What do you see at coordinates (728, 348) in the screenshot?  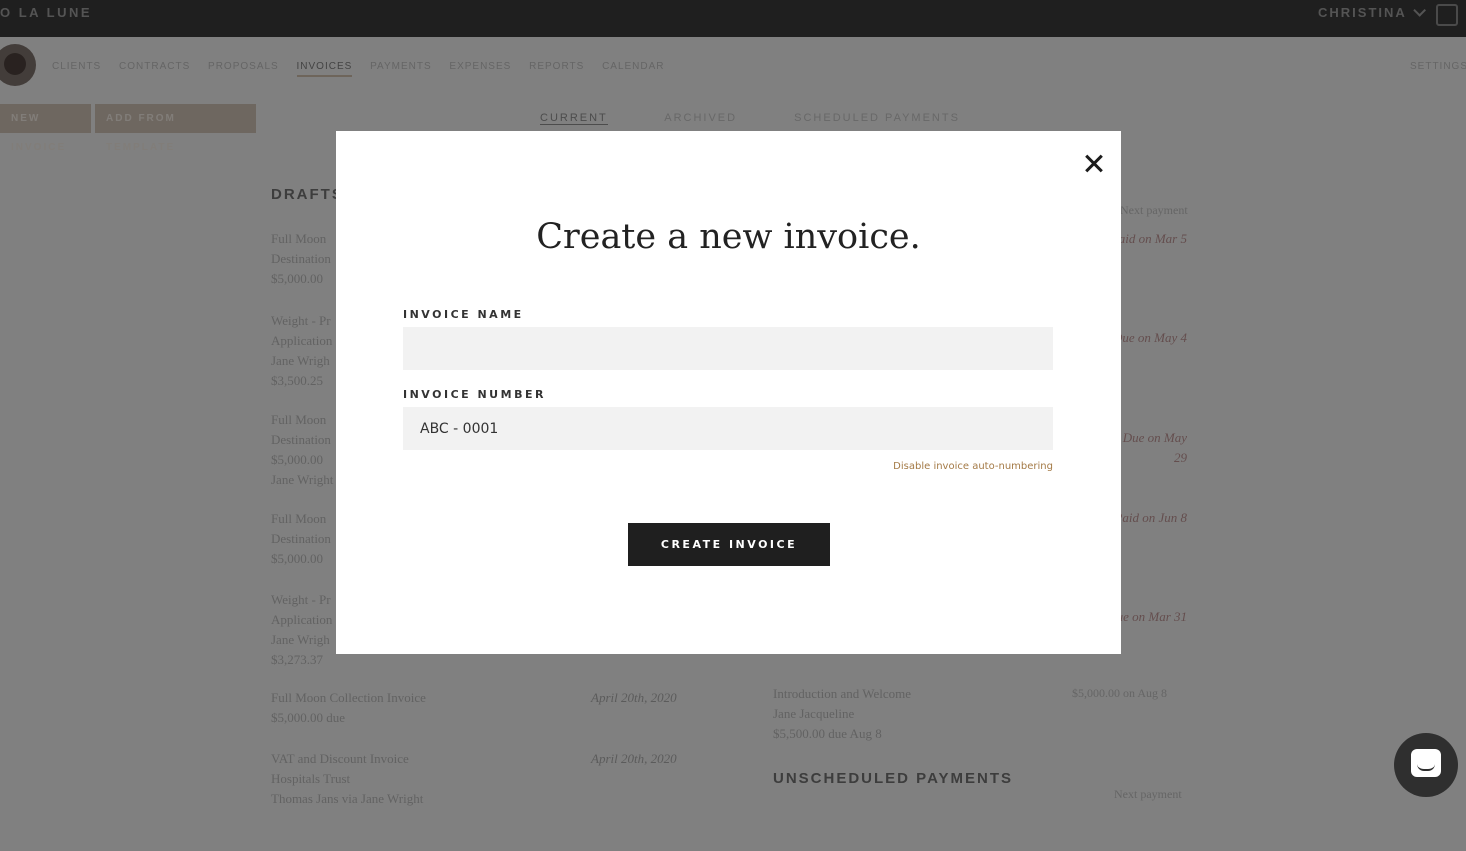 I see `invoice-name-input` at bounding box center [728, 348].